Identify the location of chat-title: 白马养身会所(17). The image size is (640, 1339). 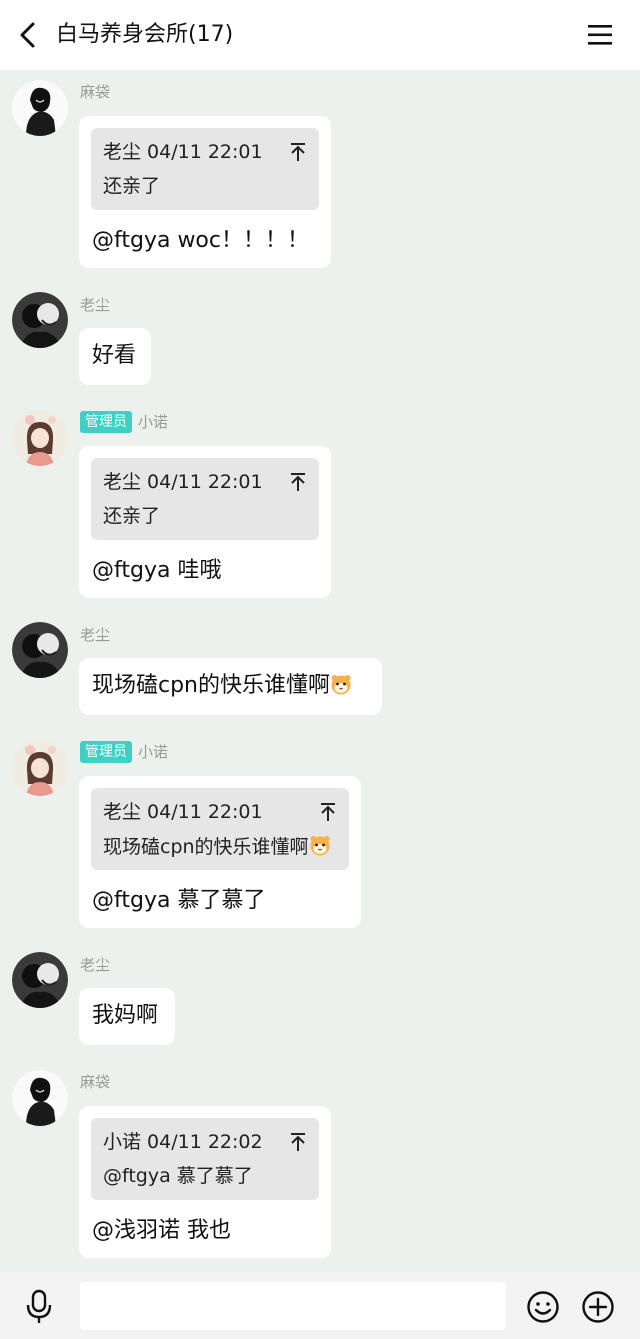
(145, 34).